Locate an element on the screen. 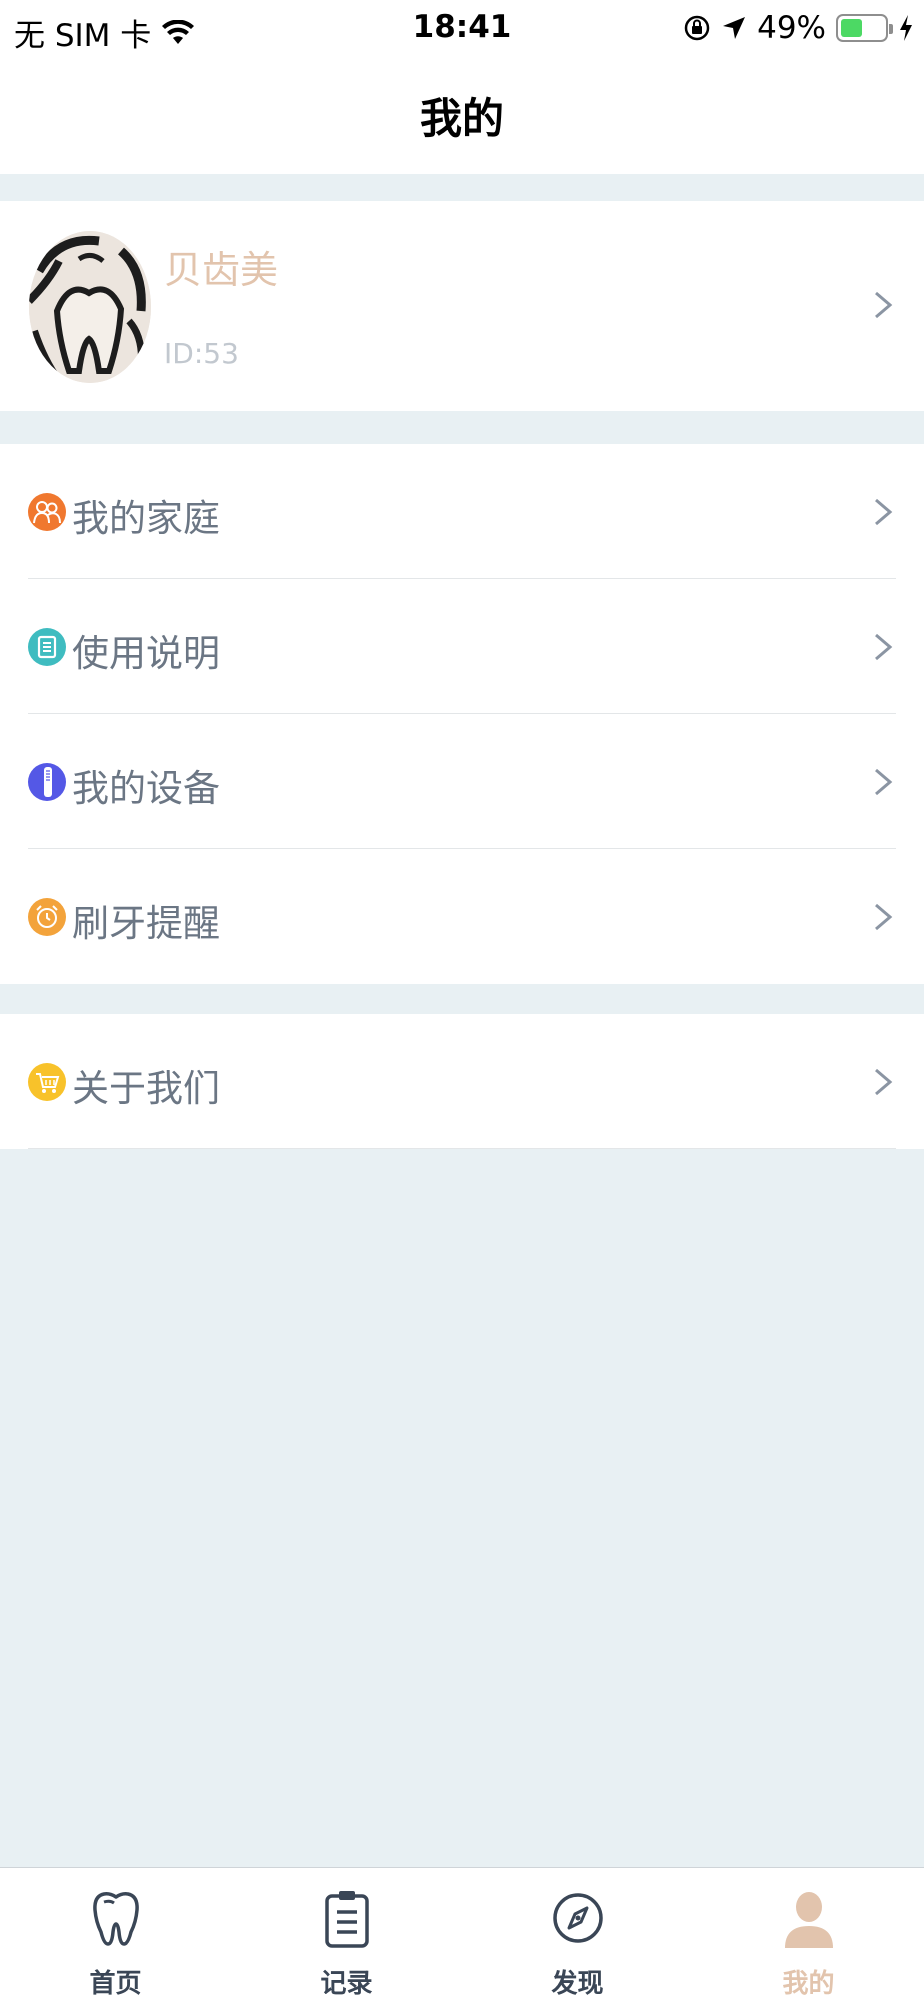 This screenshot has width=924, height=2000. toothbrush-icon is located at coordinates (47, 782).